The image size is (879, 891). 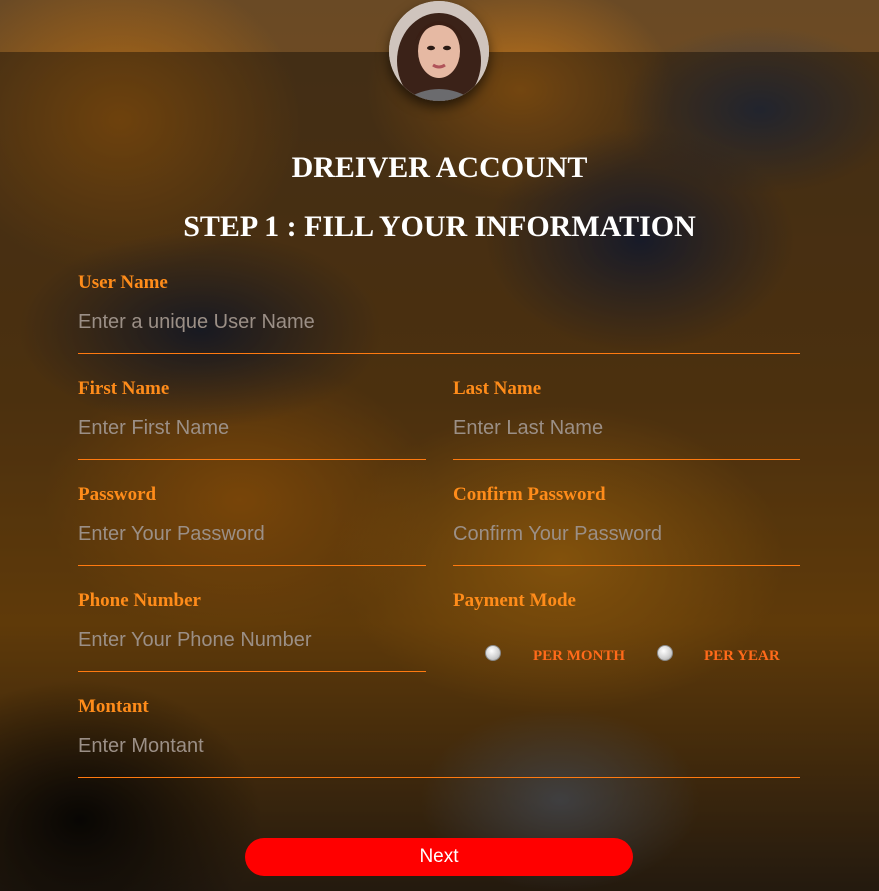 What do you see at coordinates (439, 755) in the screenshot?
I see `montant-input` at bounding box center [439, 755].